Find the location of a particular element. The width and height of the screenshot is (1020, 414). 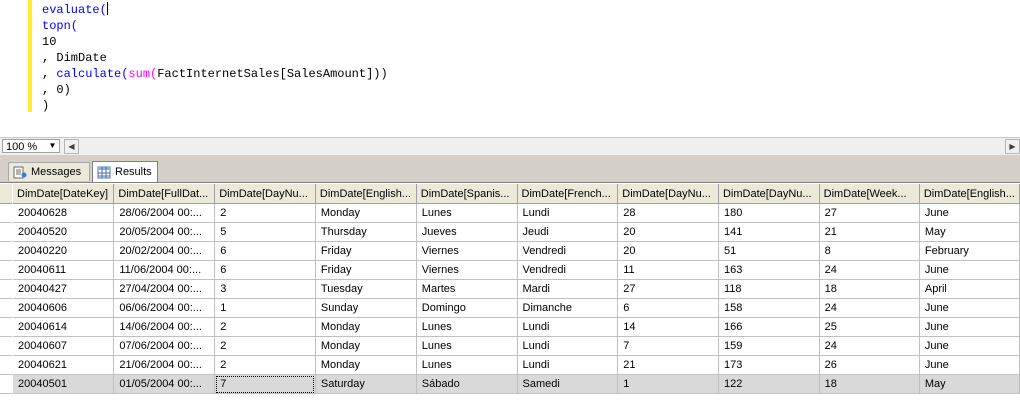

table-cell: 180 is located at coordinates (769, 213).